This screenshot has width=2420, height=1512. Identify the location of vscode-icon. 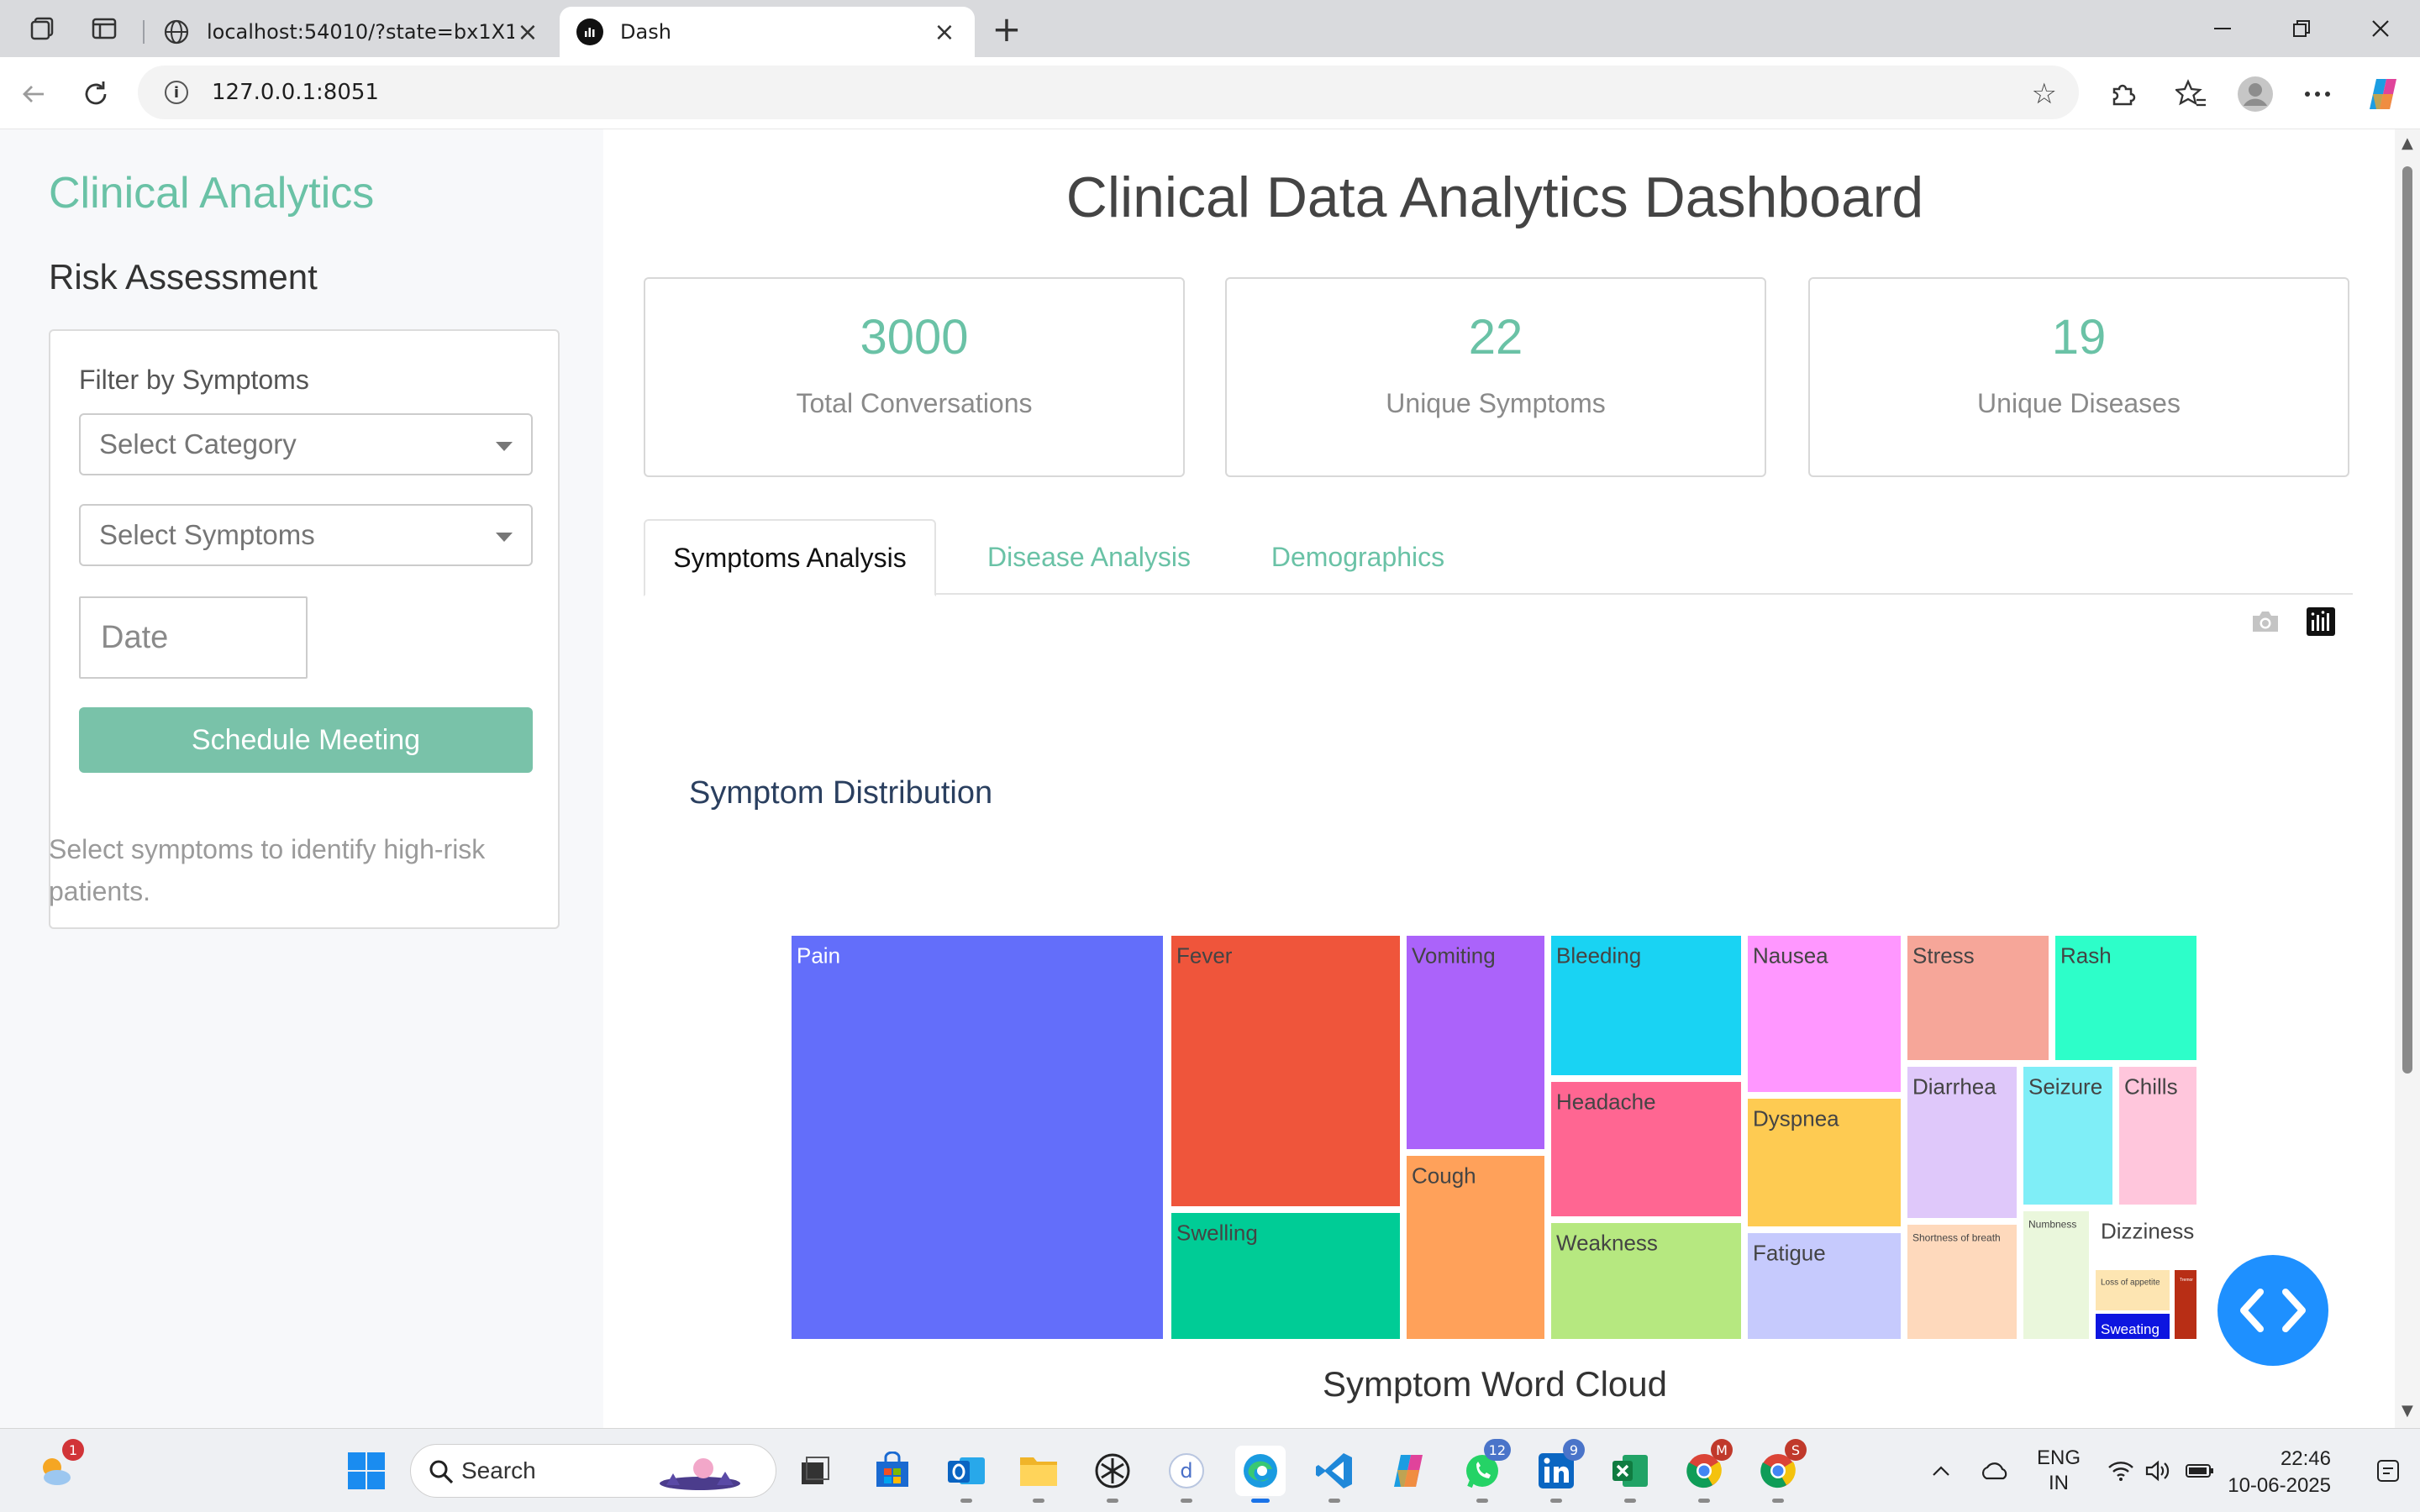
(1334, 1474).